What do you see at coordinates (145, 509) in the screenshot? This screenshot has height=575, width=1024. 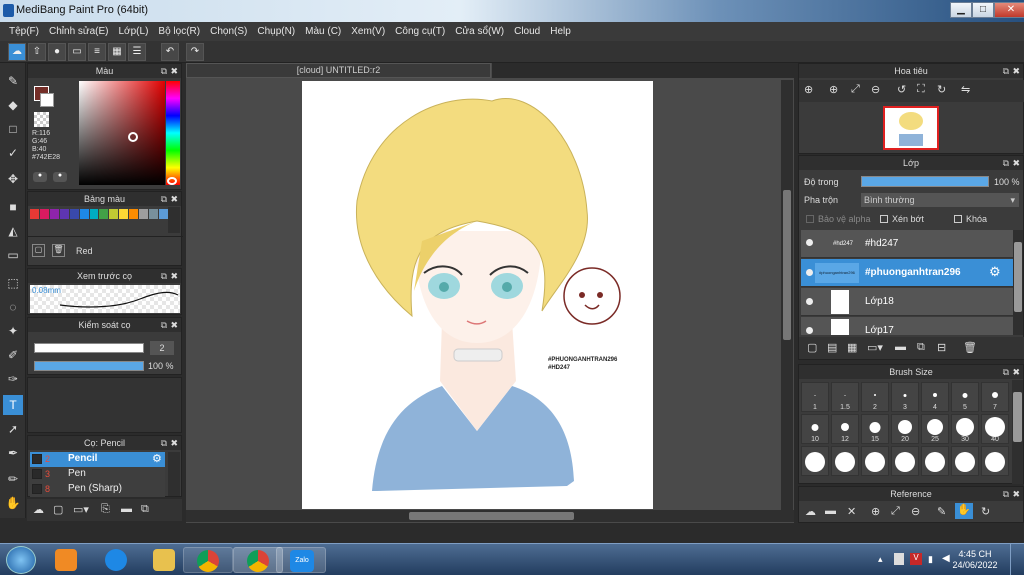 I see `duplicate-icon: ⧉` at bounding box center [145, 509].